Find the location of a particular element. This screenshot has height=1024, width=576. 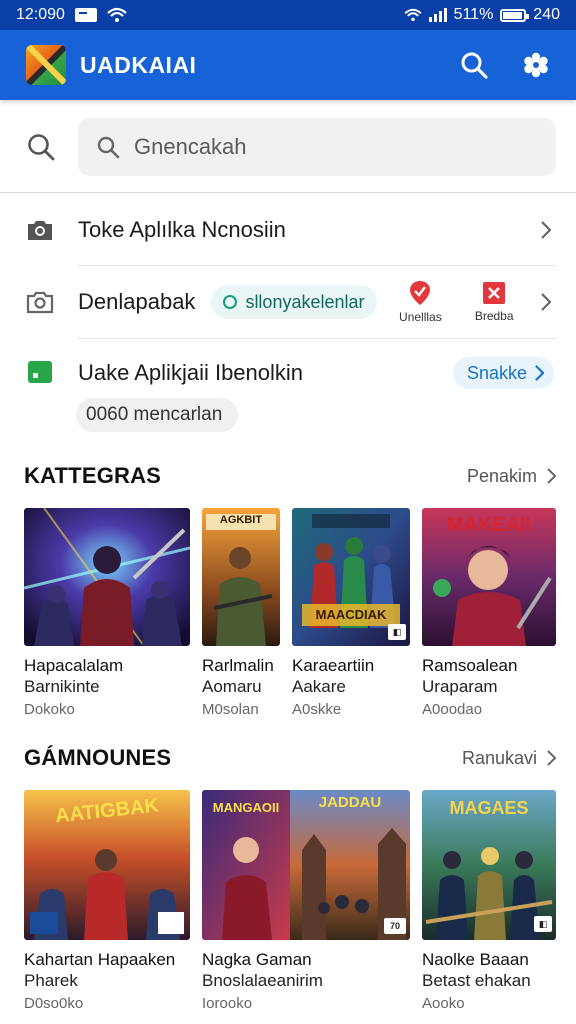

count-chip: 0060 mencarlan is located at coordinates (157, 415).